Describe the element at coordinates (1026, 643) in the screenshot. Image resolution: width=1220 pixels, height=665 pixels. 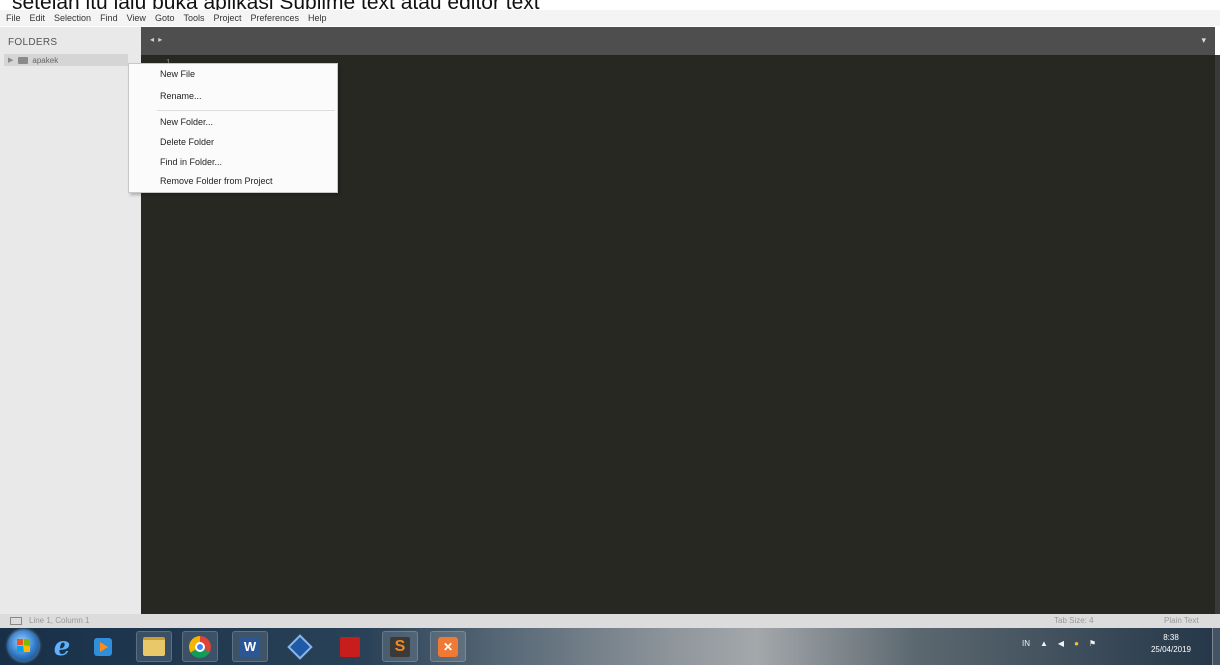
I see `language-indicator: IN` at that location.